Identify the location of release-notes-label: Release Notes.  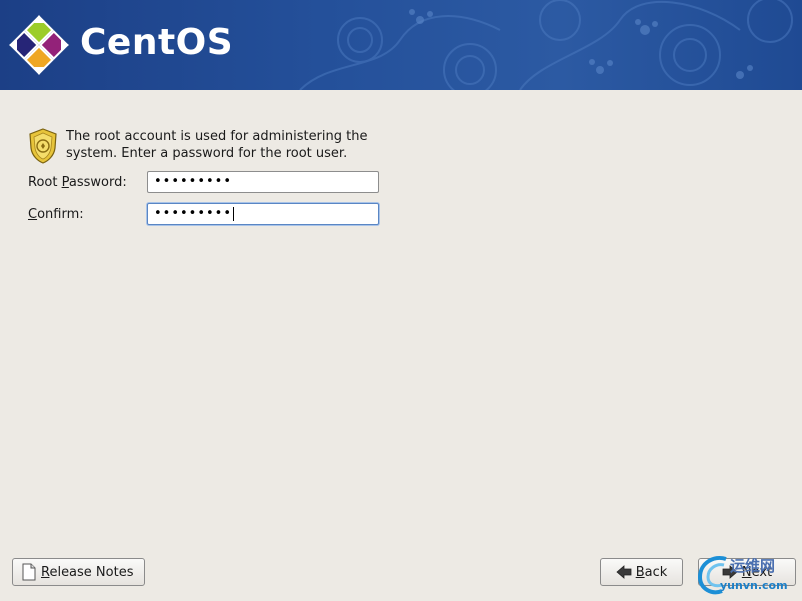
(87, 572).